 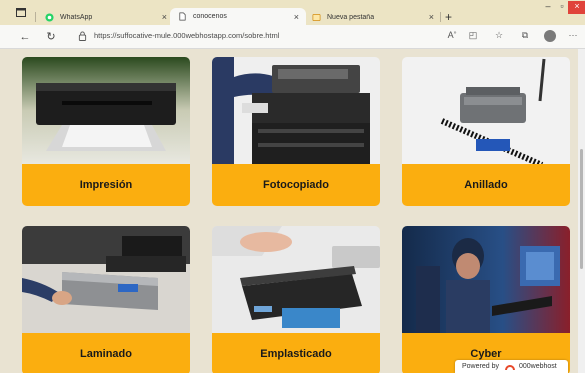 I want to click on close-window-icon: ×, so click(x=576, y=7).